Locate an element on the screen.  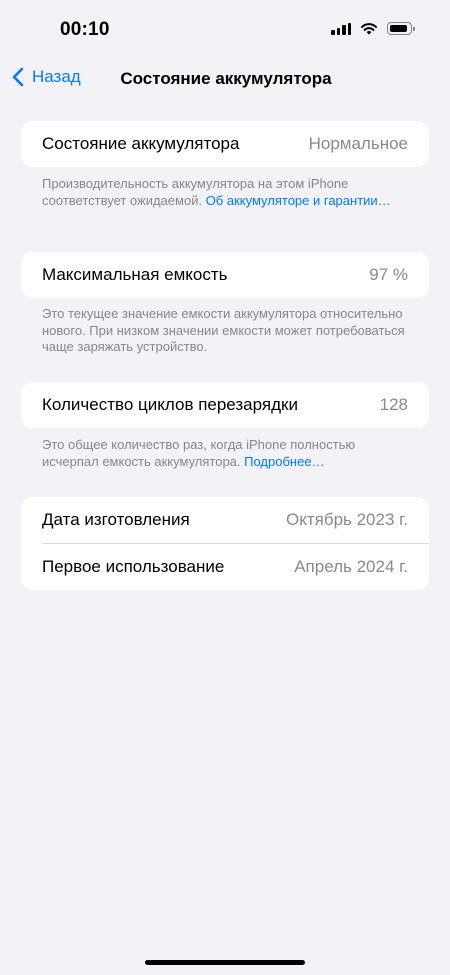
manufacture-date-row: Дата изготовления Октябрь 2023 г. is located at coordinates (225, 520).